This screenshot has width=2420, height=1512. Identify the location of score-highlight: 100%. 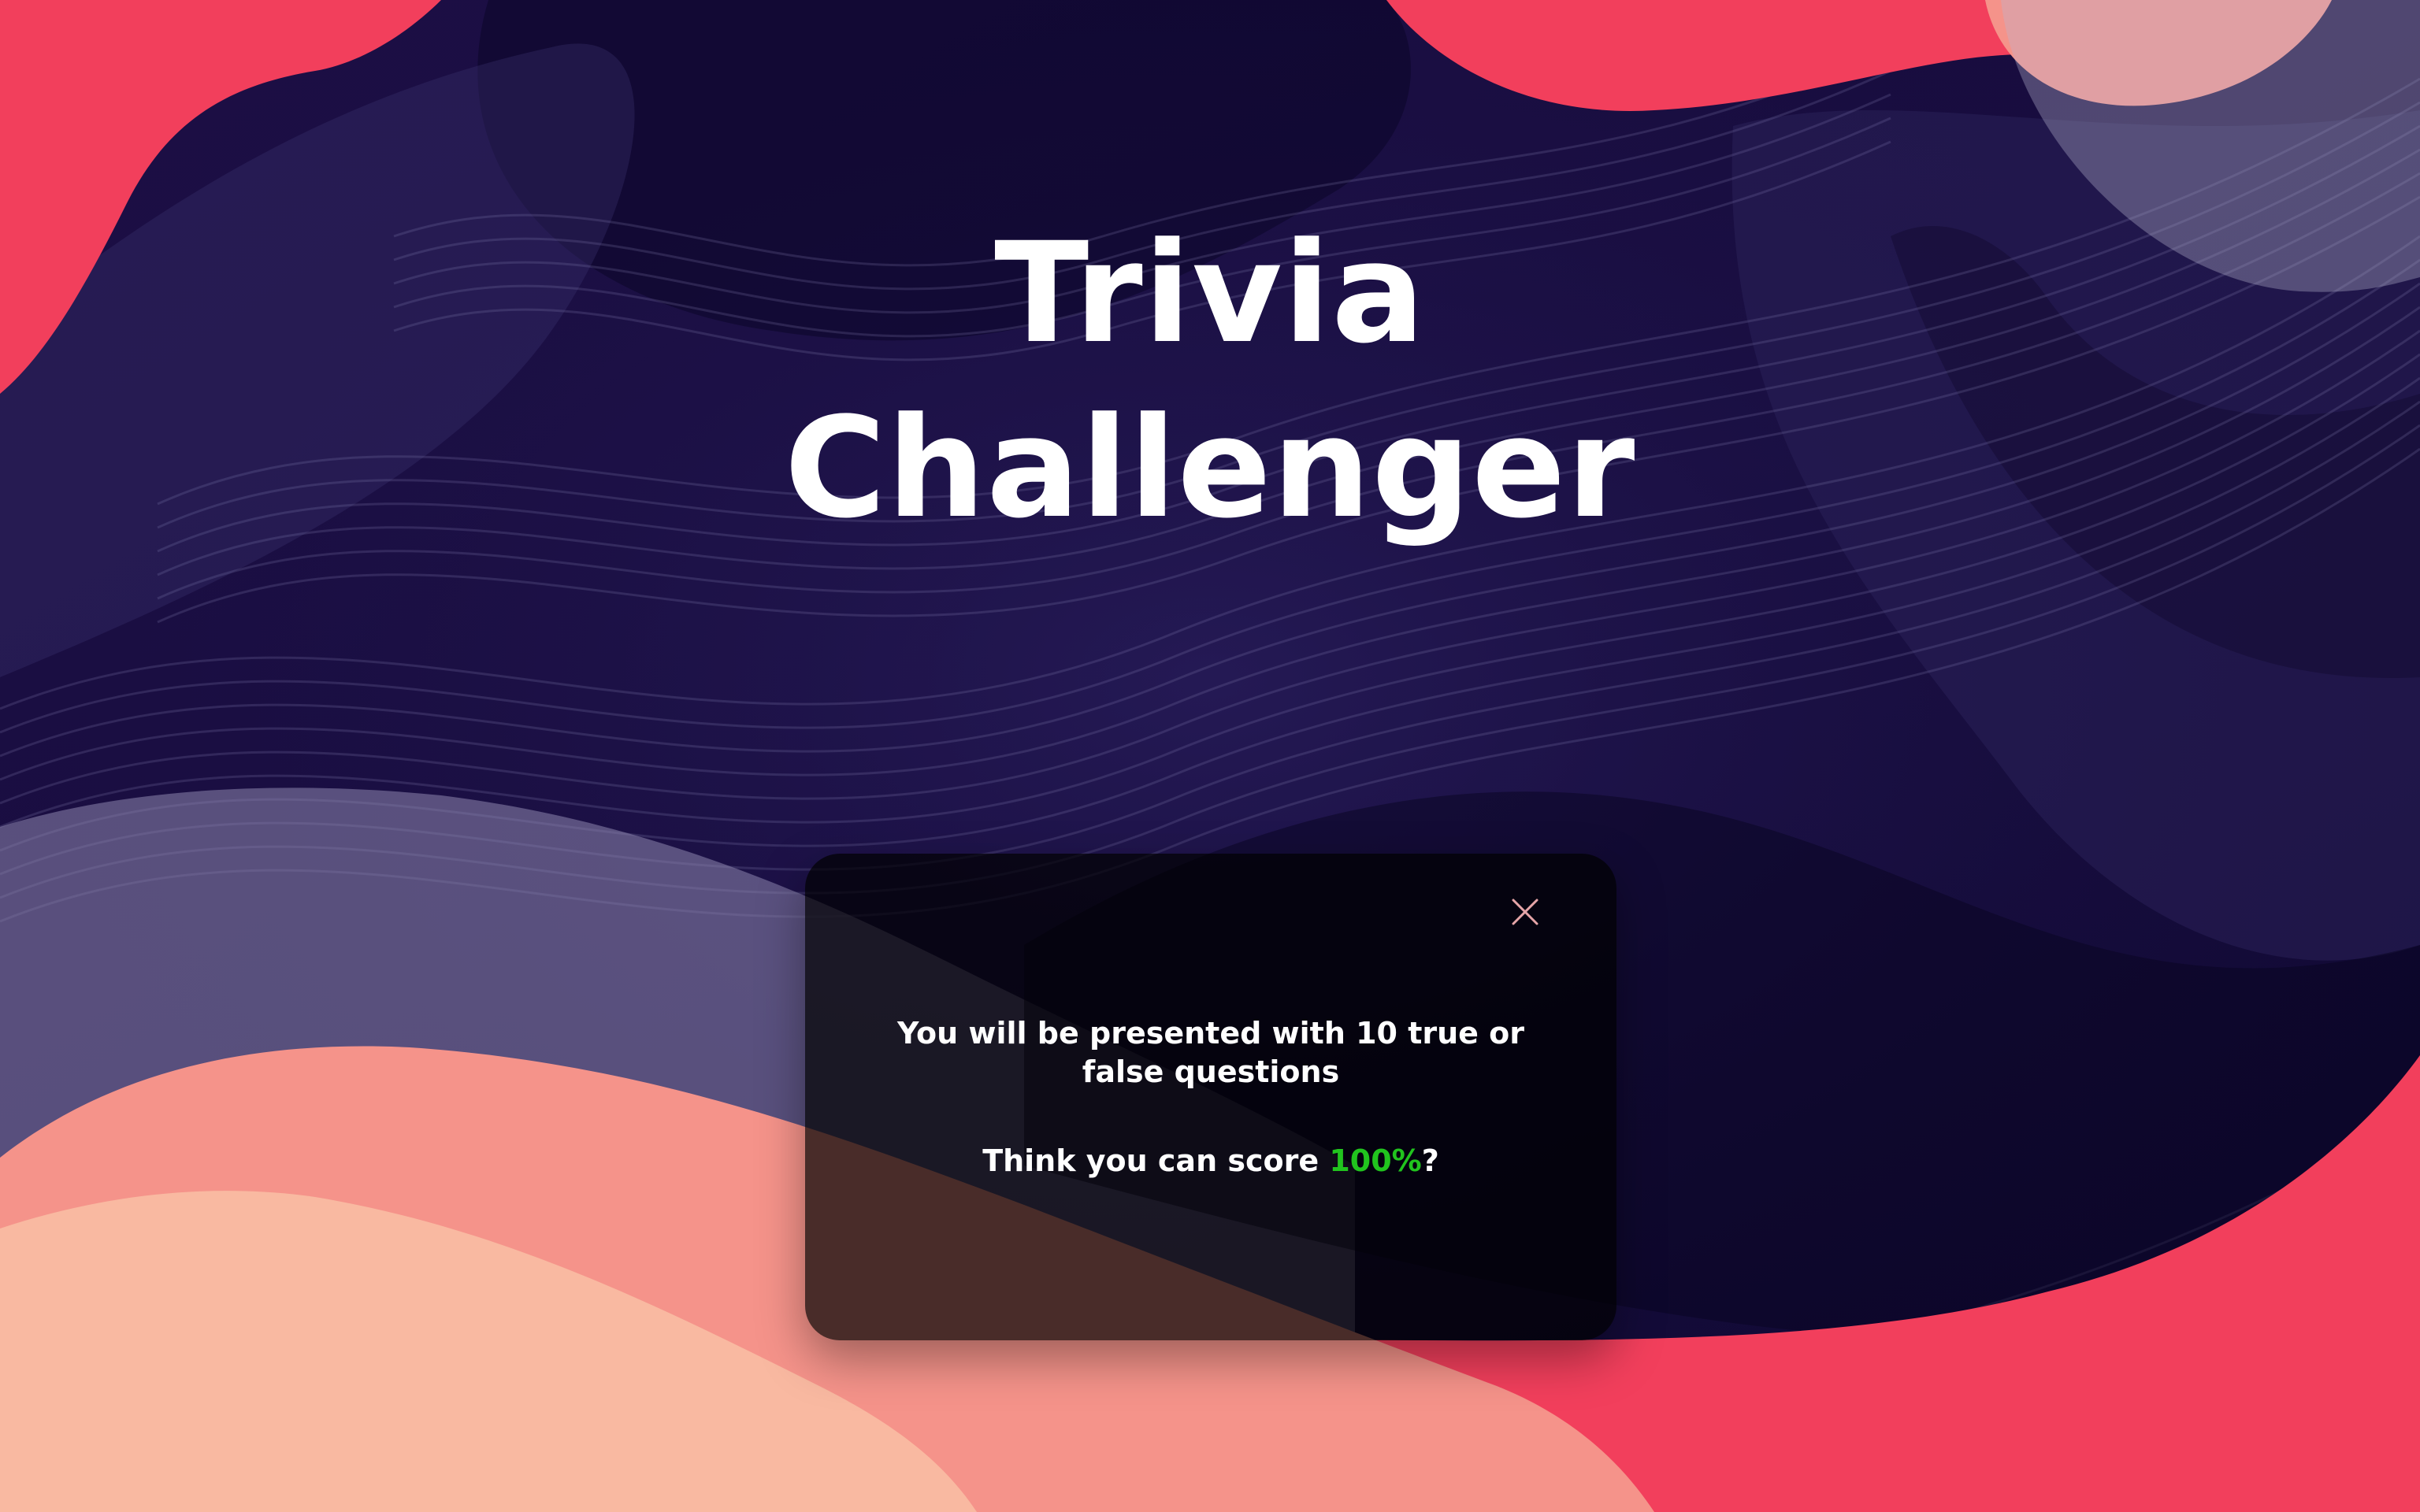
(1375, 1160).